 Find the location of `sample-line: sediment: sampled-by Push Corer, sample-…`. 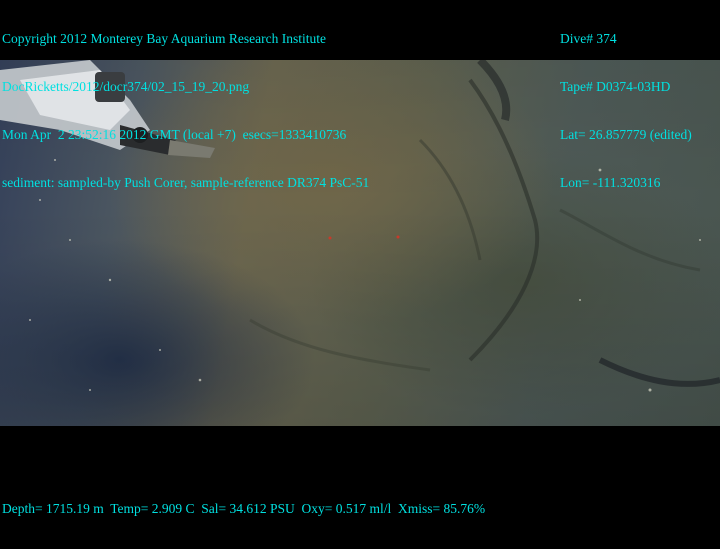

sample-line: sediment: sampled-by Push Corer, sample-… is located at coordinates (186, 182).